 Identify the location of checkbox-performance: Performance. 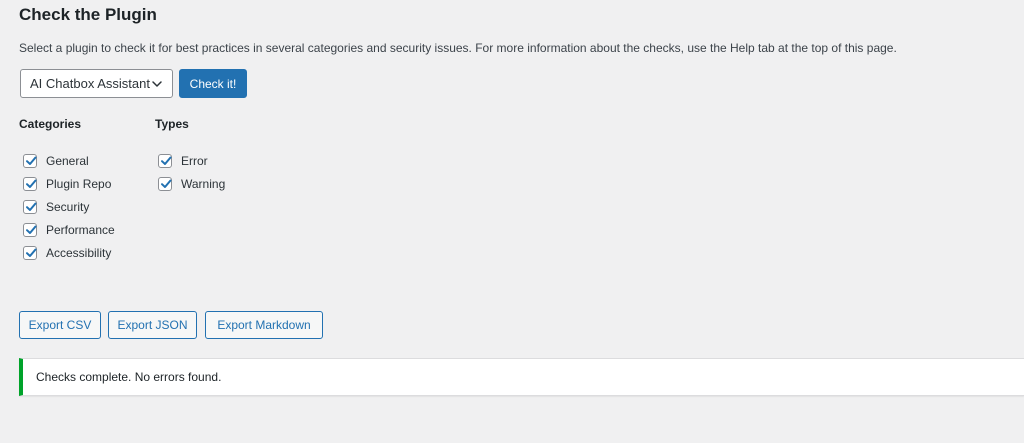
(69, 230).